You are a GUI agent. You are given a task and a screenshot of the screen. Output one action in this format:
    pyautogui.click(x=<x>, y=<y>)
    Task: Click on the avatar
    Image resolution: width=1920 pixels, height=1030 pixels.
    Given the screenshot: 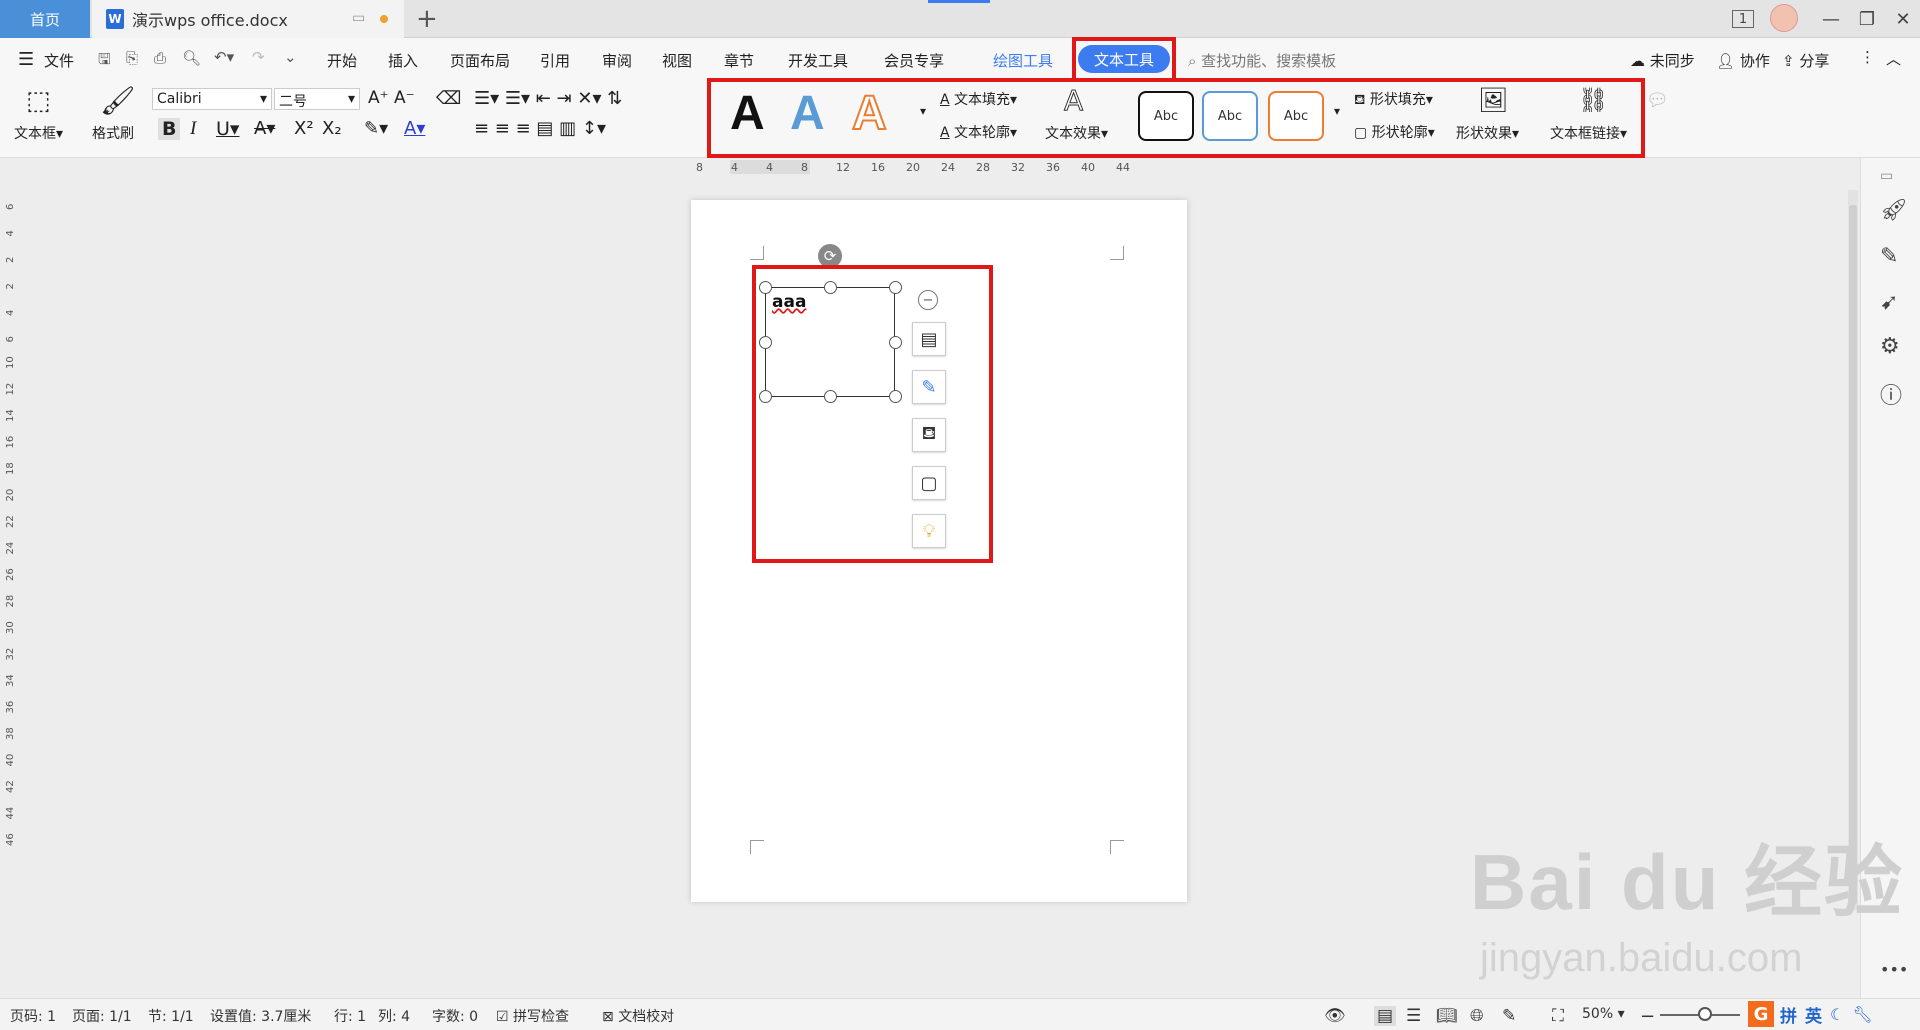 What is the action you would take?
    pyautogui.click(x=1784, y=18)
    